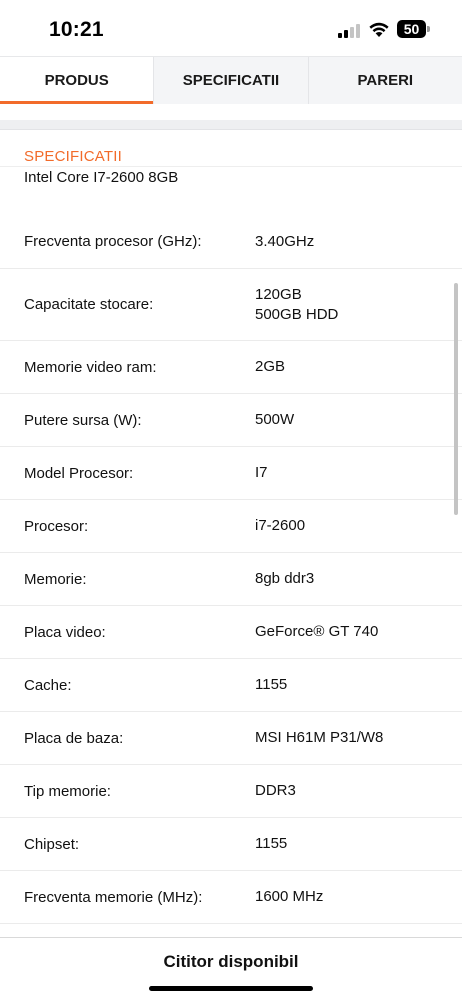 The width and height of the screenshot is (462, 999). I want to click on table-row: Procesor: i7-2600, so click(231, 526).